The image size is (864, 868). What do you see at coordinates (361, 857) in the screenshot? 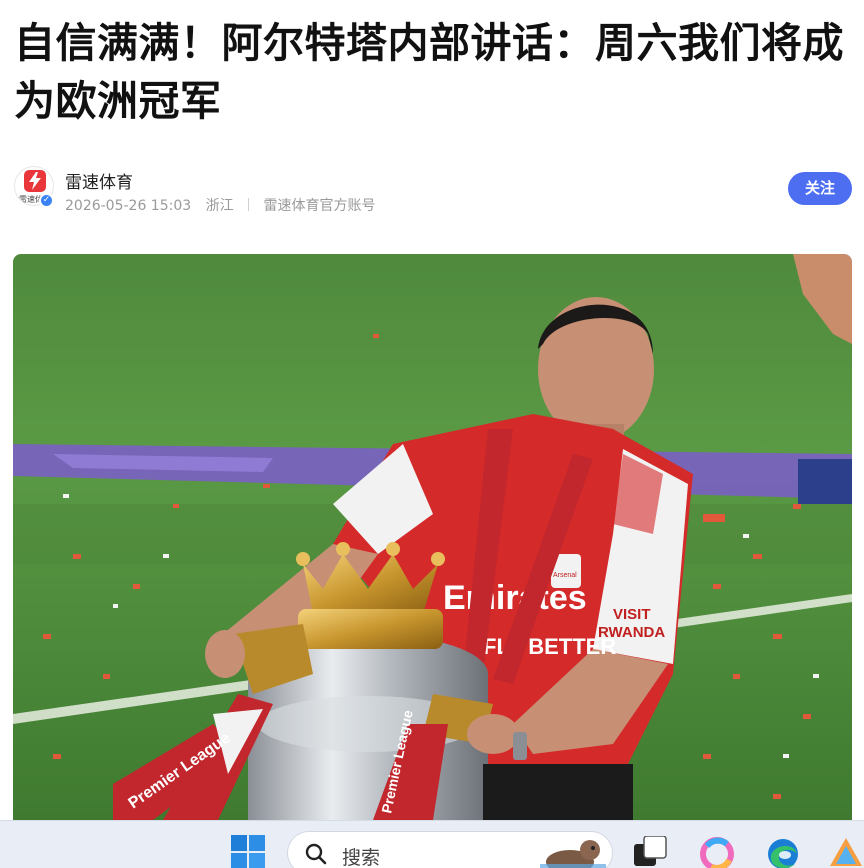
I see `search-placeholder: 搜索` at bounding box center [361, 857].